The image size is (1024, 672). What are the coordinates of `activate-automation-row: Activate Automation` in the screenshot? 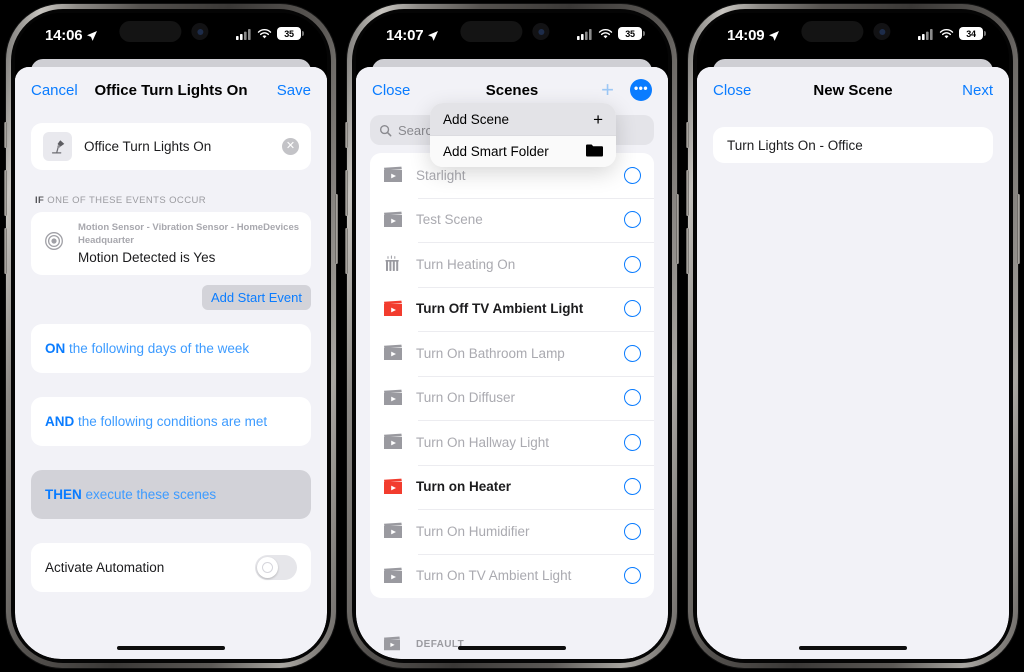 It's located at (171, 567).